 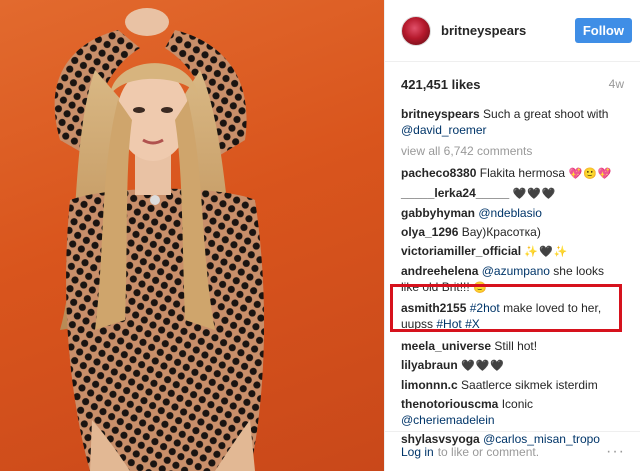 What do you see at coordinates (480, 287) in the screenshot?
I see `smile-icon: 🙂` at bounding box center [480, 287].